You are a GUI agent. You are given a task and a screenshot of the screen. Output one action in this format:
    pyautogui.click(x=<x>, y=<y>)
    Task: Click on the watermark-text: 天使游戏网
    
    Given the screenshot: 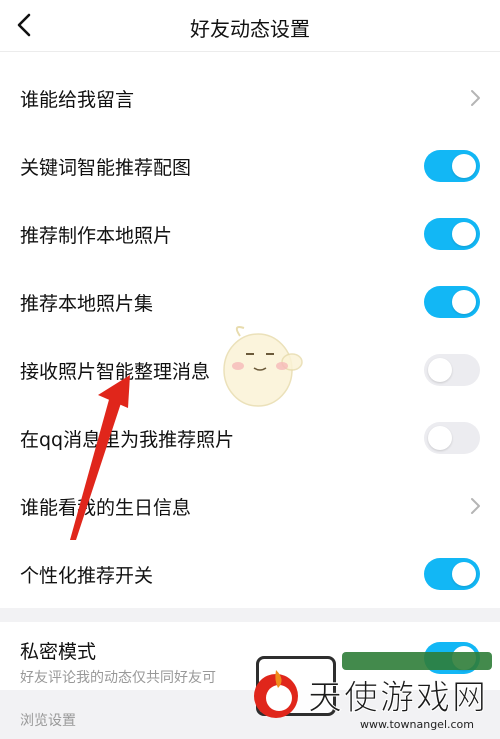 What is the action you would take?
    pyautogui.click(x=398, y=698)
    